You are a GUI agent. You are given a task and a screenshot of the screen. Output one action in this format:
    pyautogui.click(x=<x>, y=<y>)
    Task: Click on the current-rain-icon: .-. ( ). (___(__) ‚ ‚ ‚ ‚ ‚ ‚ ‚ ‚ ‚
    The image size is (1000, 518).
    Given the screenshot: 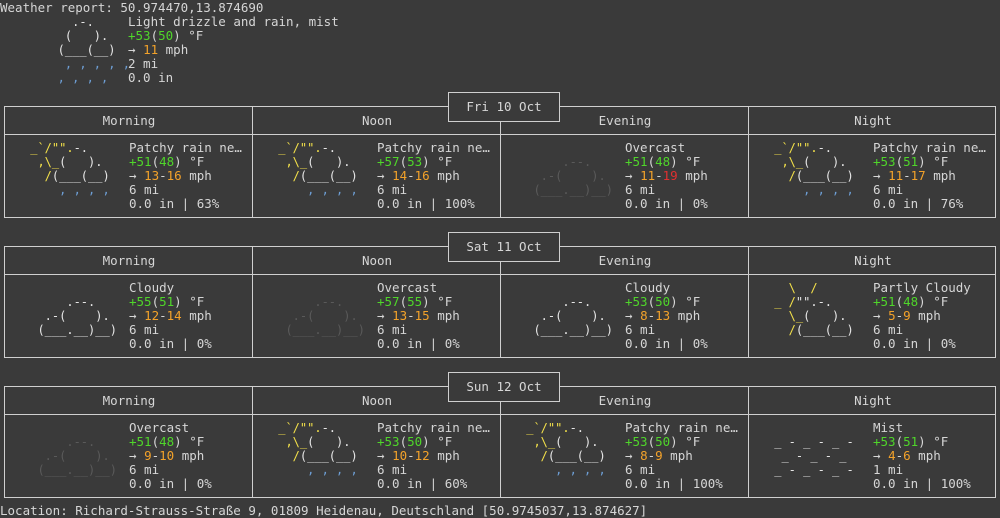 What is the action you would take?
    pyautogui.click(x=93, y=50)
    